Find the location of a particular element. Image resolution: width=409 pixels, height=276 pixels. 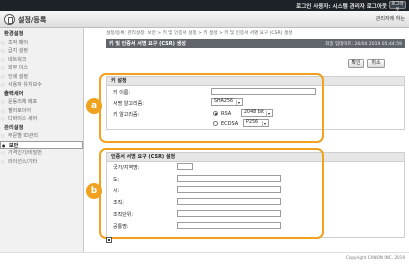

sidebar-item: 조작 패어 is located at coordinates (41, 43).